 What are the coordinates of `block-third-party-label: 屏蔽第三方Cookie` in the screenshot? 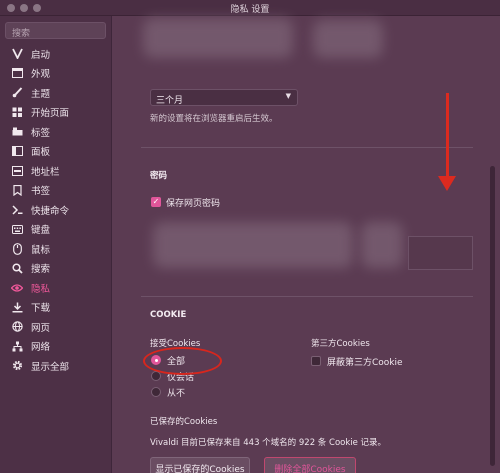 It's located at (365, 363).